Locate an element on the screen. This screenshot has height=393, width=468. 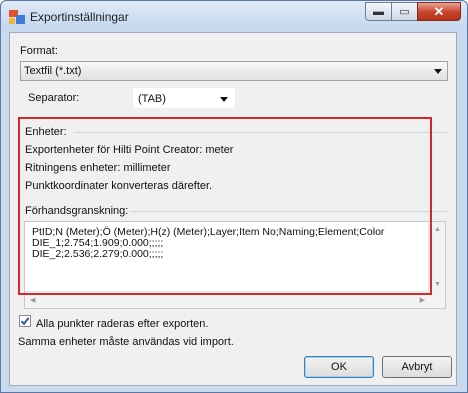
checkmark-icon is located at coordinates (25, 321).